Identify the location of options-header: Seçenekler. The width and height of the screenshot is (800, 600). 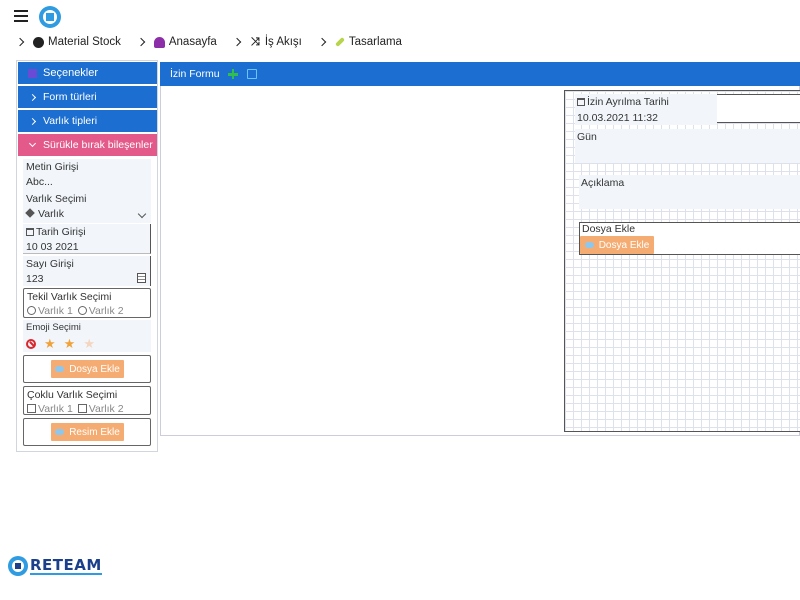
(87, 73).